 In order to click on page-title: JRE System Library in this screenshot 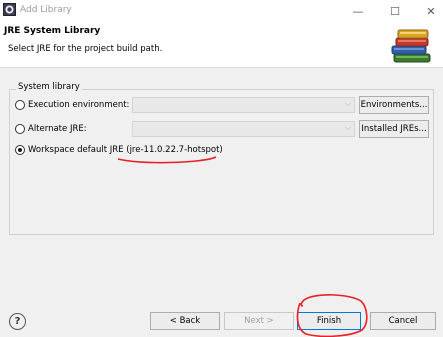, I will do `click(52, 31)`.